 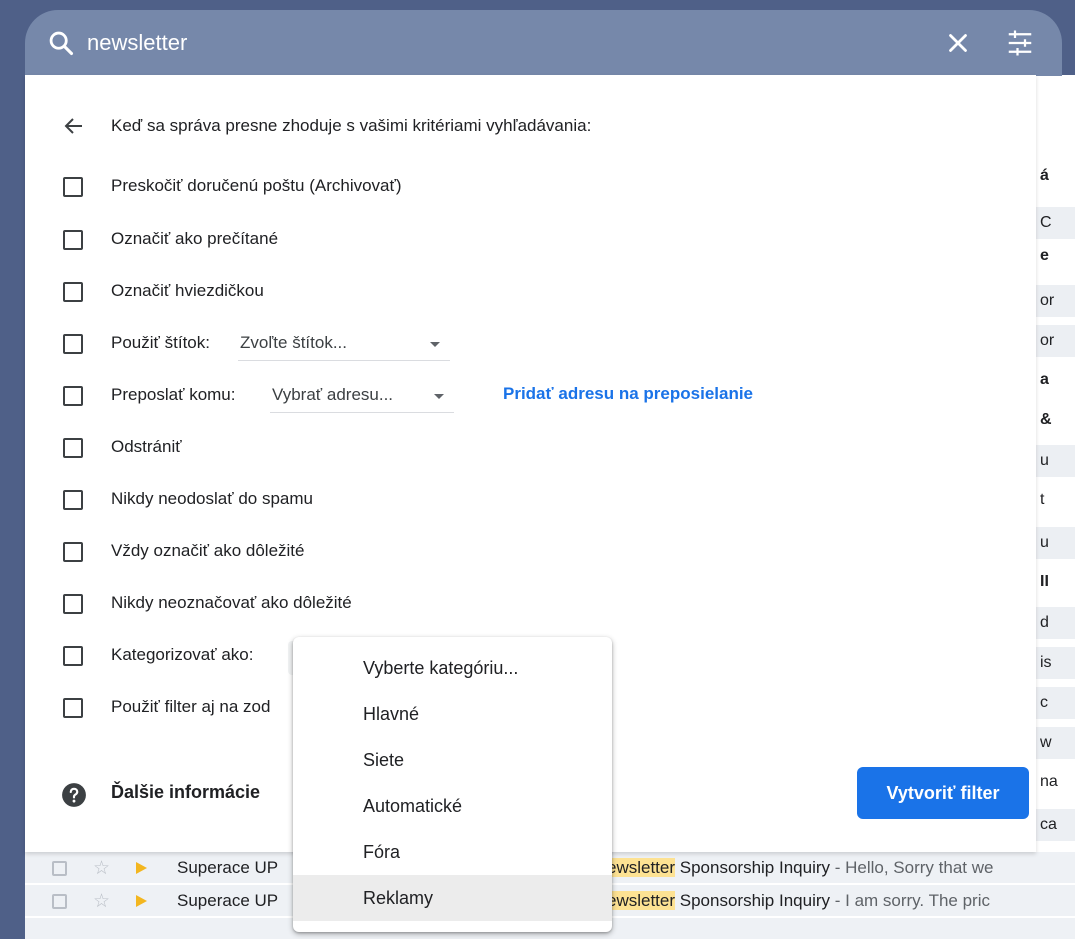 I want to click on bg-fragment: is, so click(x=1055, y=663).